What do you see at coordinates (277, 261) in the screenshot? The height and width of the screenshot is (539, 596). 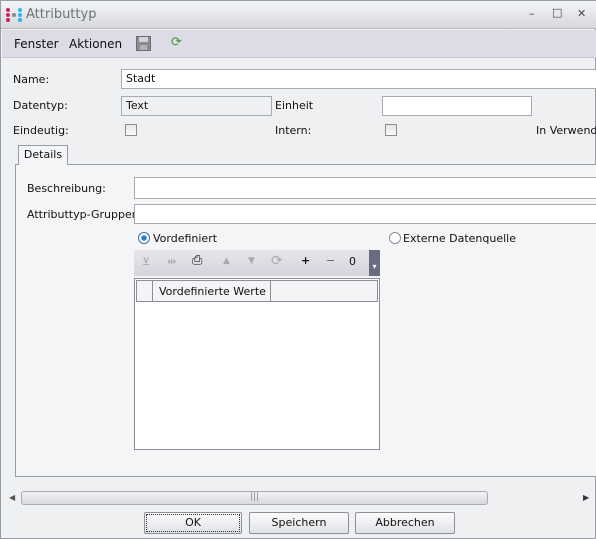 I see `refresh-grid-icon: ⟳` at bounding box center [277, 261].